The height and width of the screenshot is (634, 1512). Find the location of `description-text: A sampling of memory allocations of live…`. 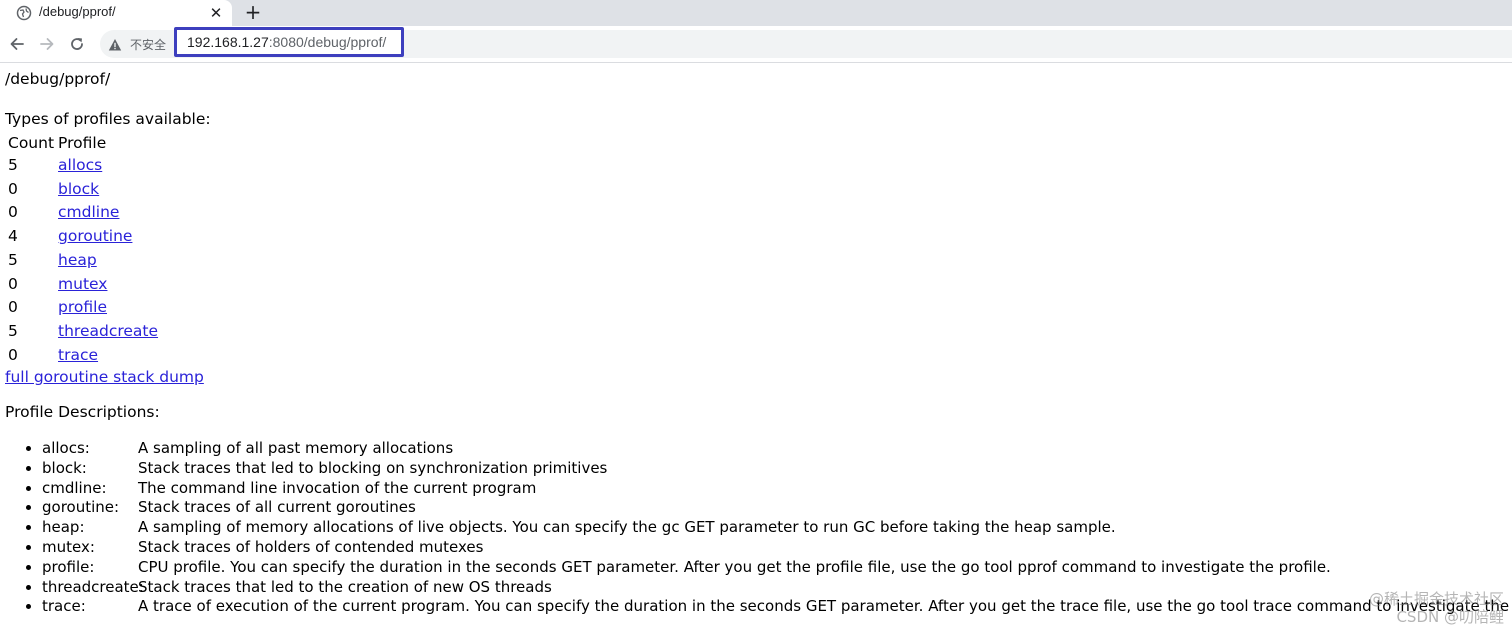

description-text: A sampling of memory allocations of live… is located at coordinates (627, 527).